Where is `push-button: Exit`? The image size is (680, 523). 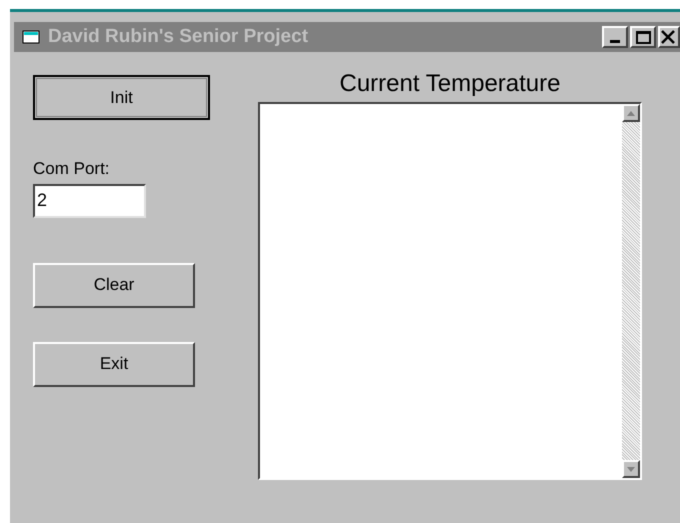 push-button: Exit is located at coordinates (114, 364).